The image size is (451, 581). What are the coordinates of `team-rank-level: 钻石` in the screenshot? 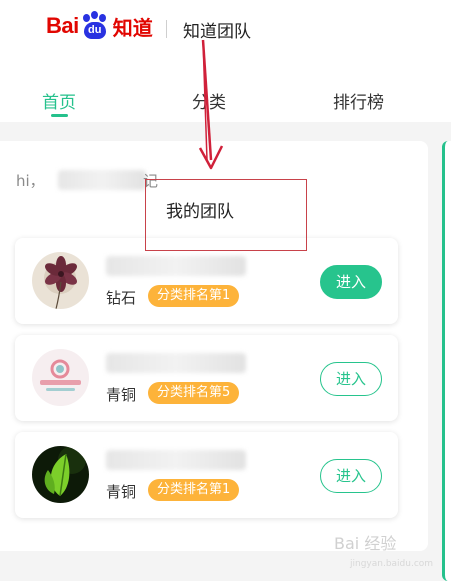 It's located at (121, 298).